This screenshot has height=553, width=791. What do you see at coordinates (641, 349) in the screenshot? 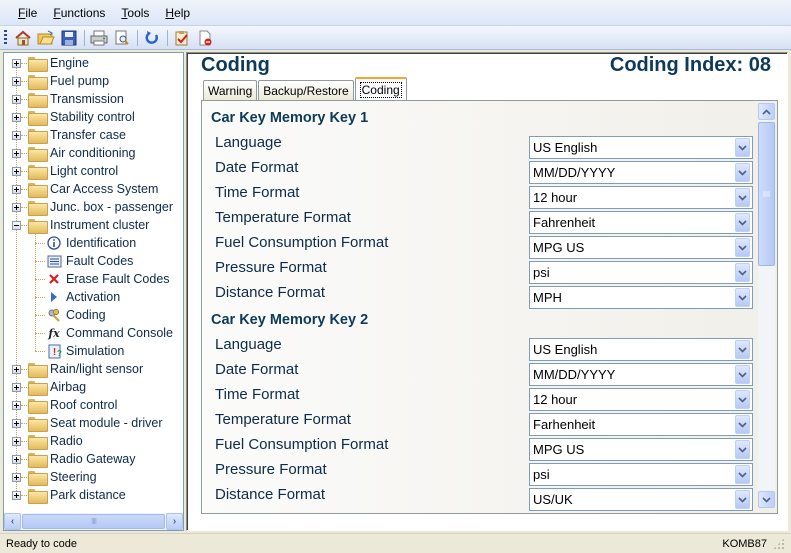
I see `key2-language-select: US English` at bounding box center [641, 349].